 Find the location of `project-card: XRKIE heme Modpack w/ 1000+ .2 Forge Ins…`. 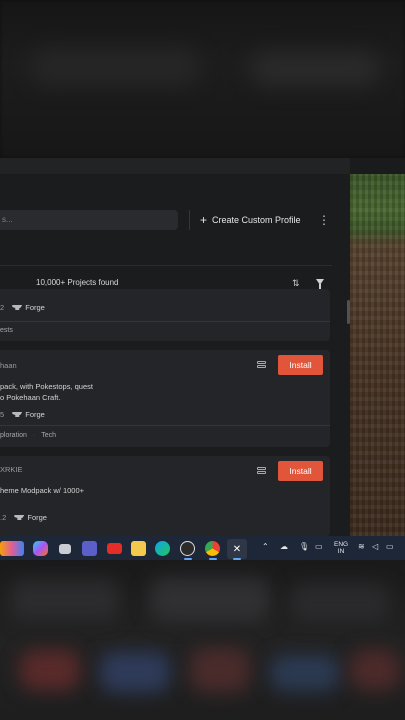

project-card: XRKIE heme Modpack w/ 1000+ .2 Forge Ins… is located at coordinates (165, 496).